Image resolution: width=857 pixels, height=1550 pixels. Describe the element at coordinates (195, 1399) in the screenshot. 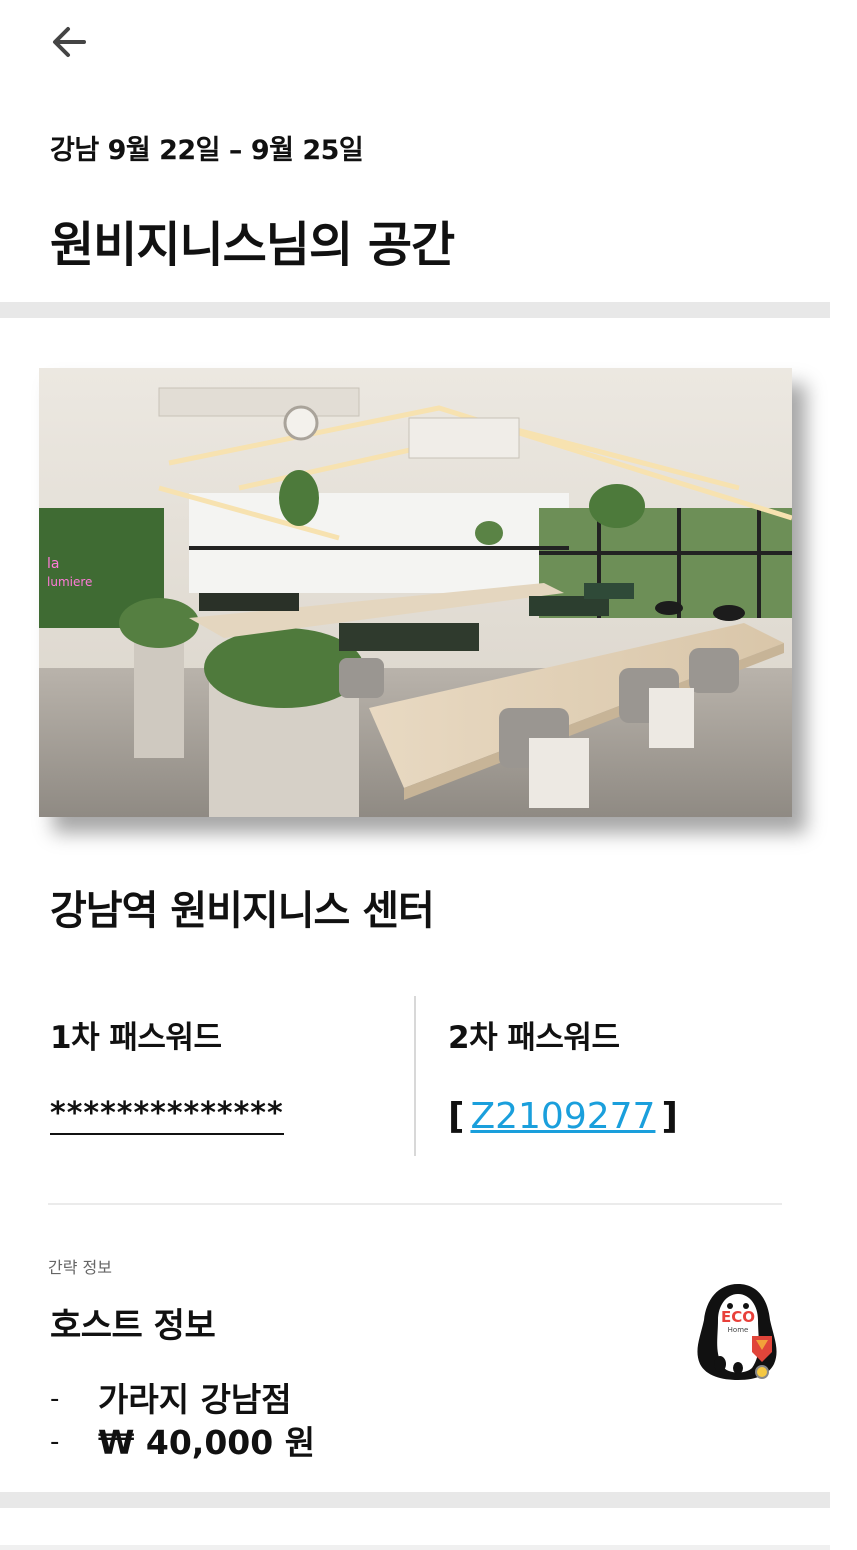

I see `host-branch-name: 가라지 강남점` at that location.